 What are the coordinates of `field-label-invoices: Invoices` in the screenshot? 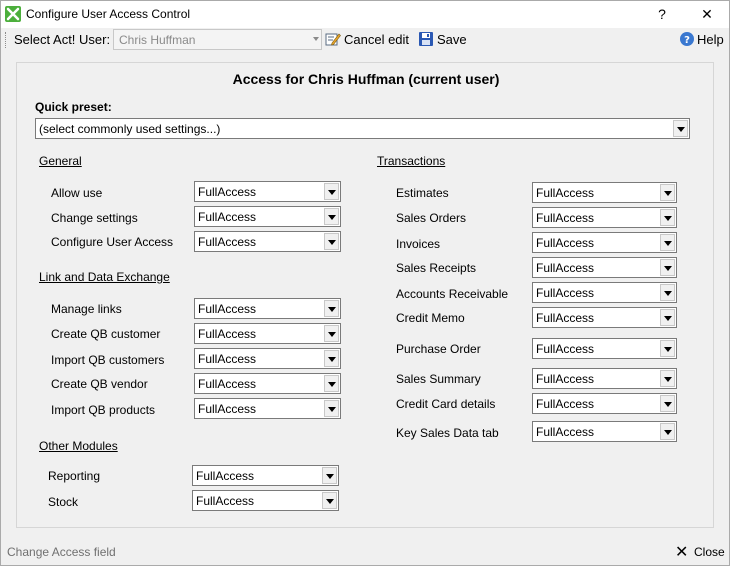 It's located at (418, 244).